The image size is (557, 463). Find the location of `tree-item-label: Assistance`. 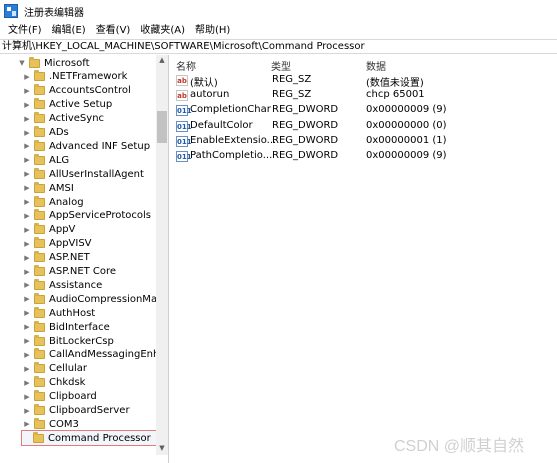

tree-item-label: Assistance is located at coordinates (76, 285).